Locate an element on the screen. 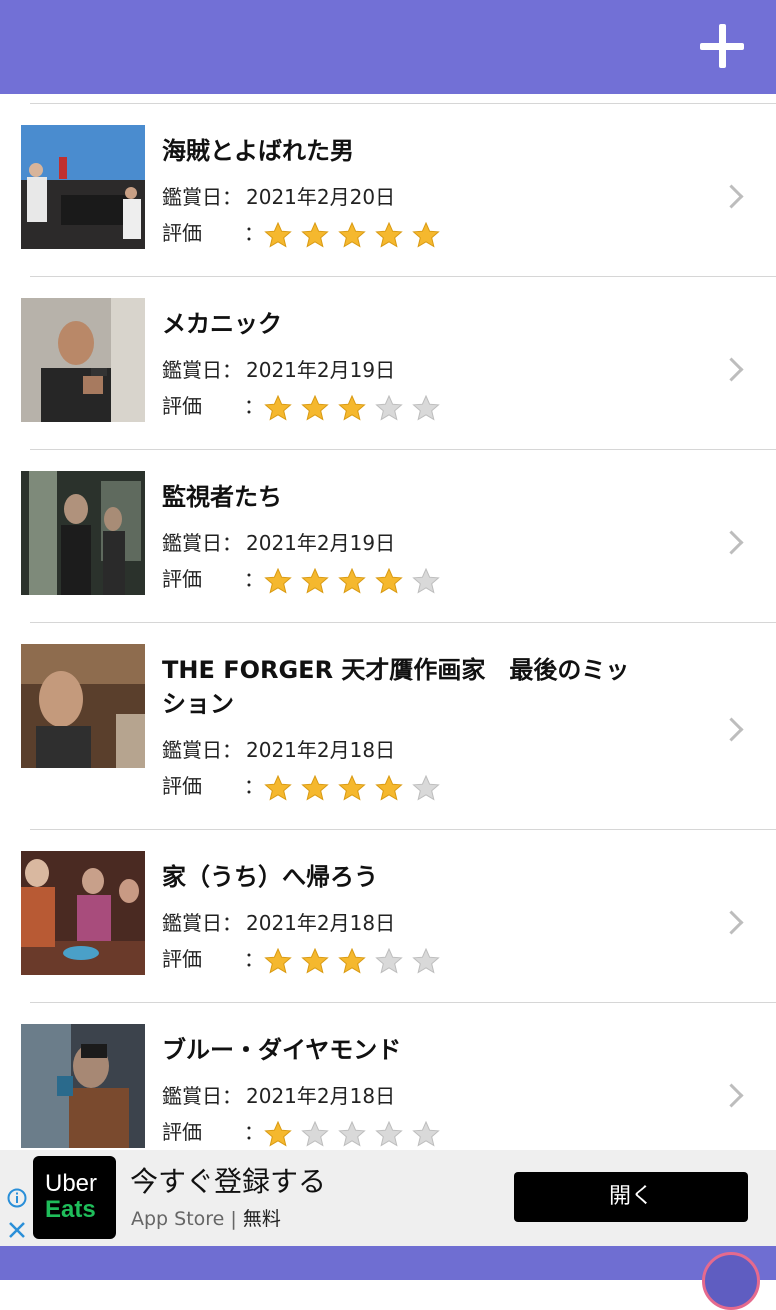  bottom-bar is located at coordinates (388, 1263).